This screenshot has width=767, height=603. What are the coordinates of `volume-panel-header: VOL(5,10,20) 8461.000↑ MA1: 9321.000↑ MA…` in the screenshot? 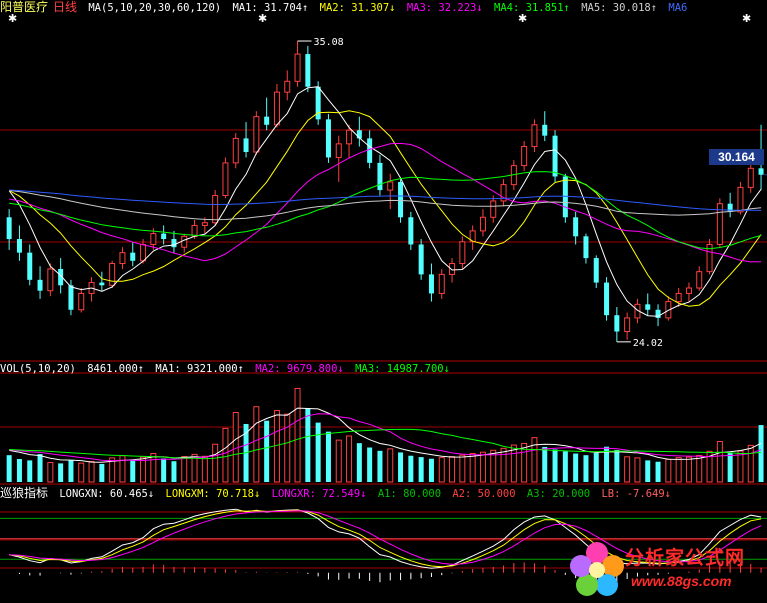 It's located at (227, 369).